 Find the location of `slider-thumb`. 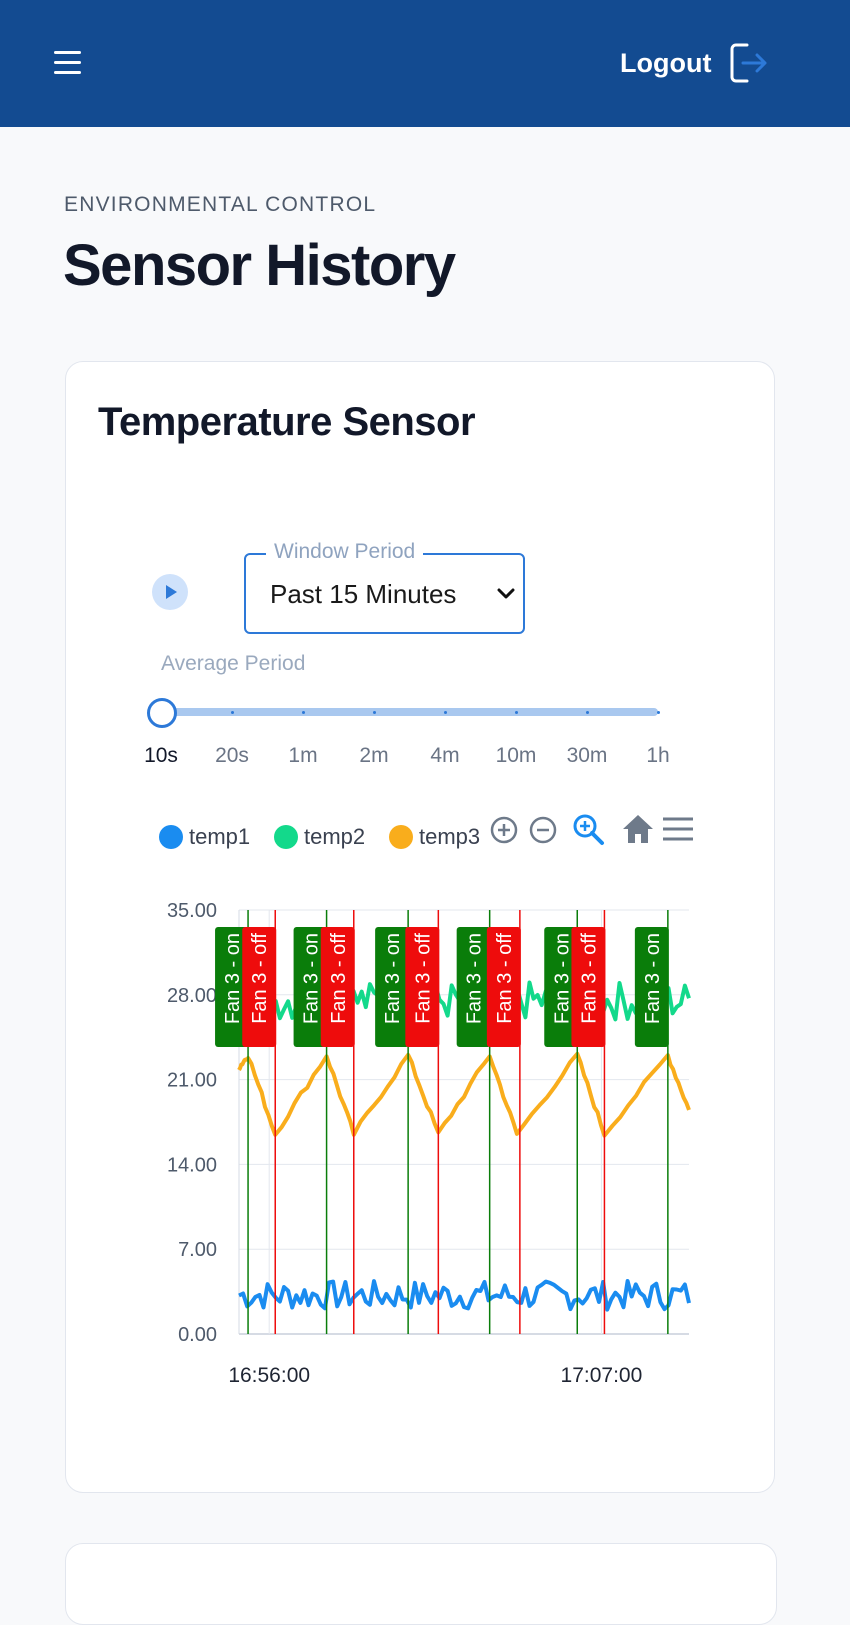

slider-thumb is located at coordinates (162, 713).